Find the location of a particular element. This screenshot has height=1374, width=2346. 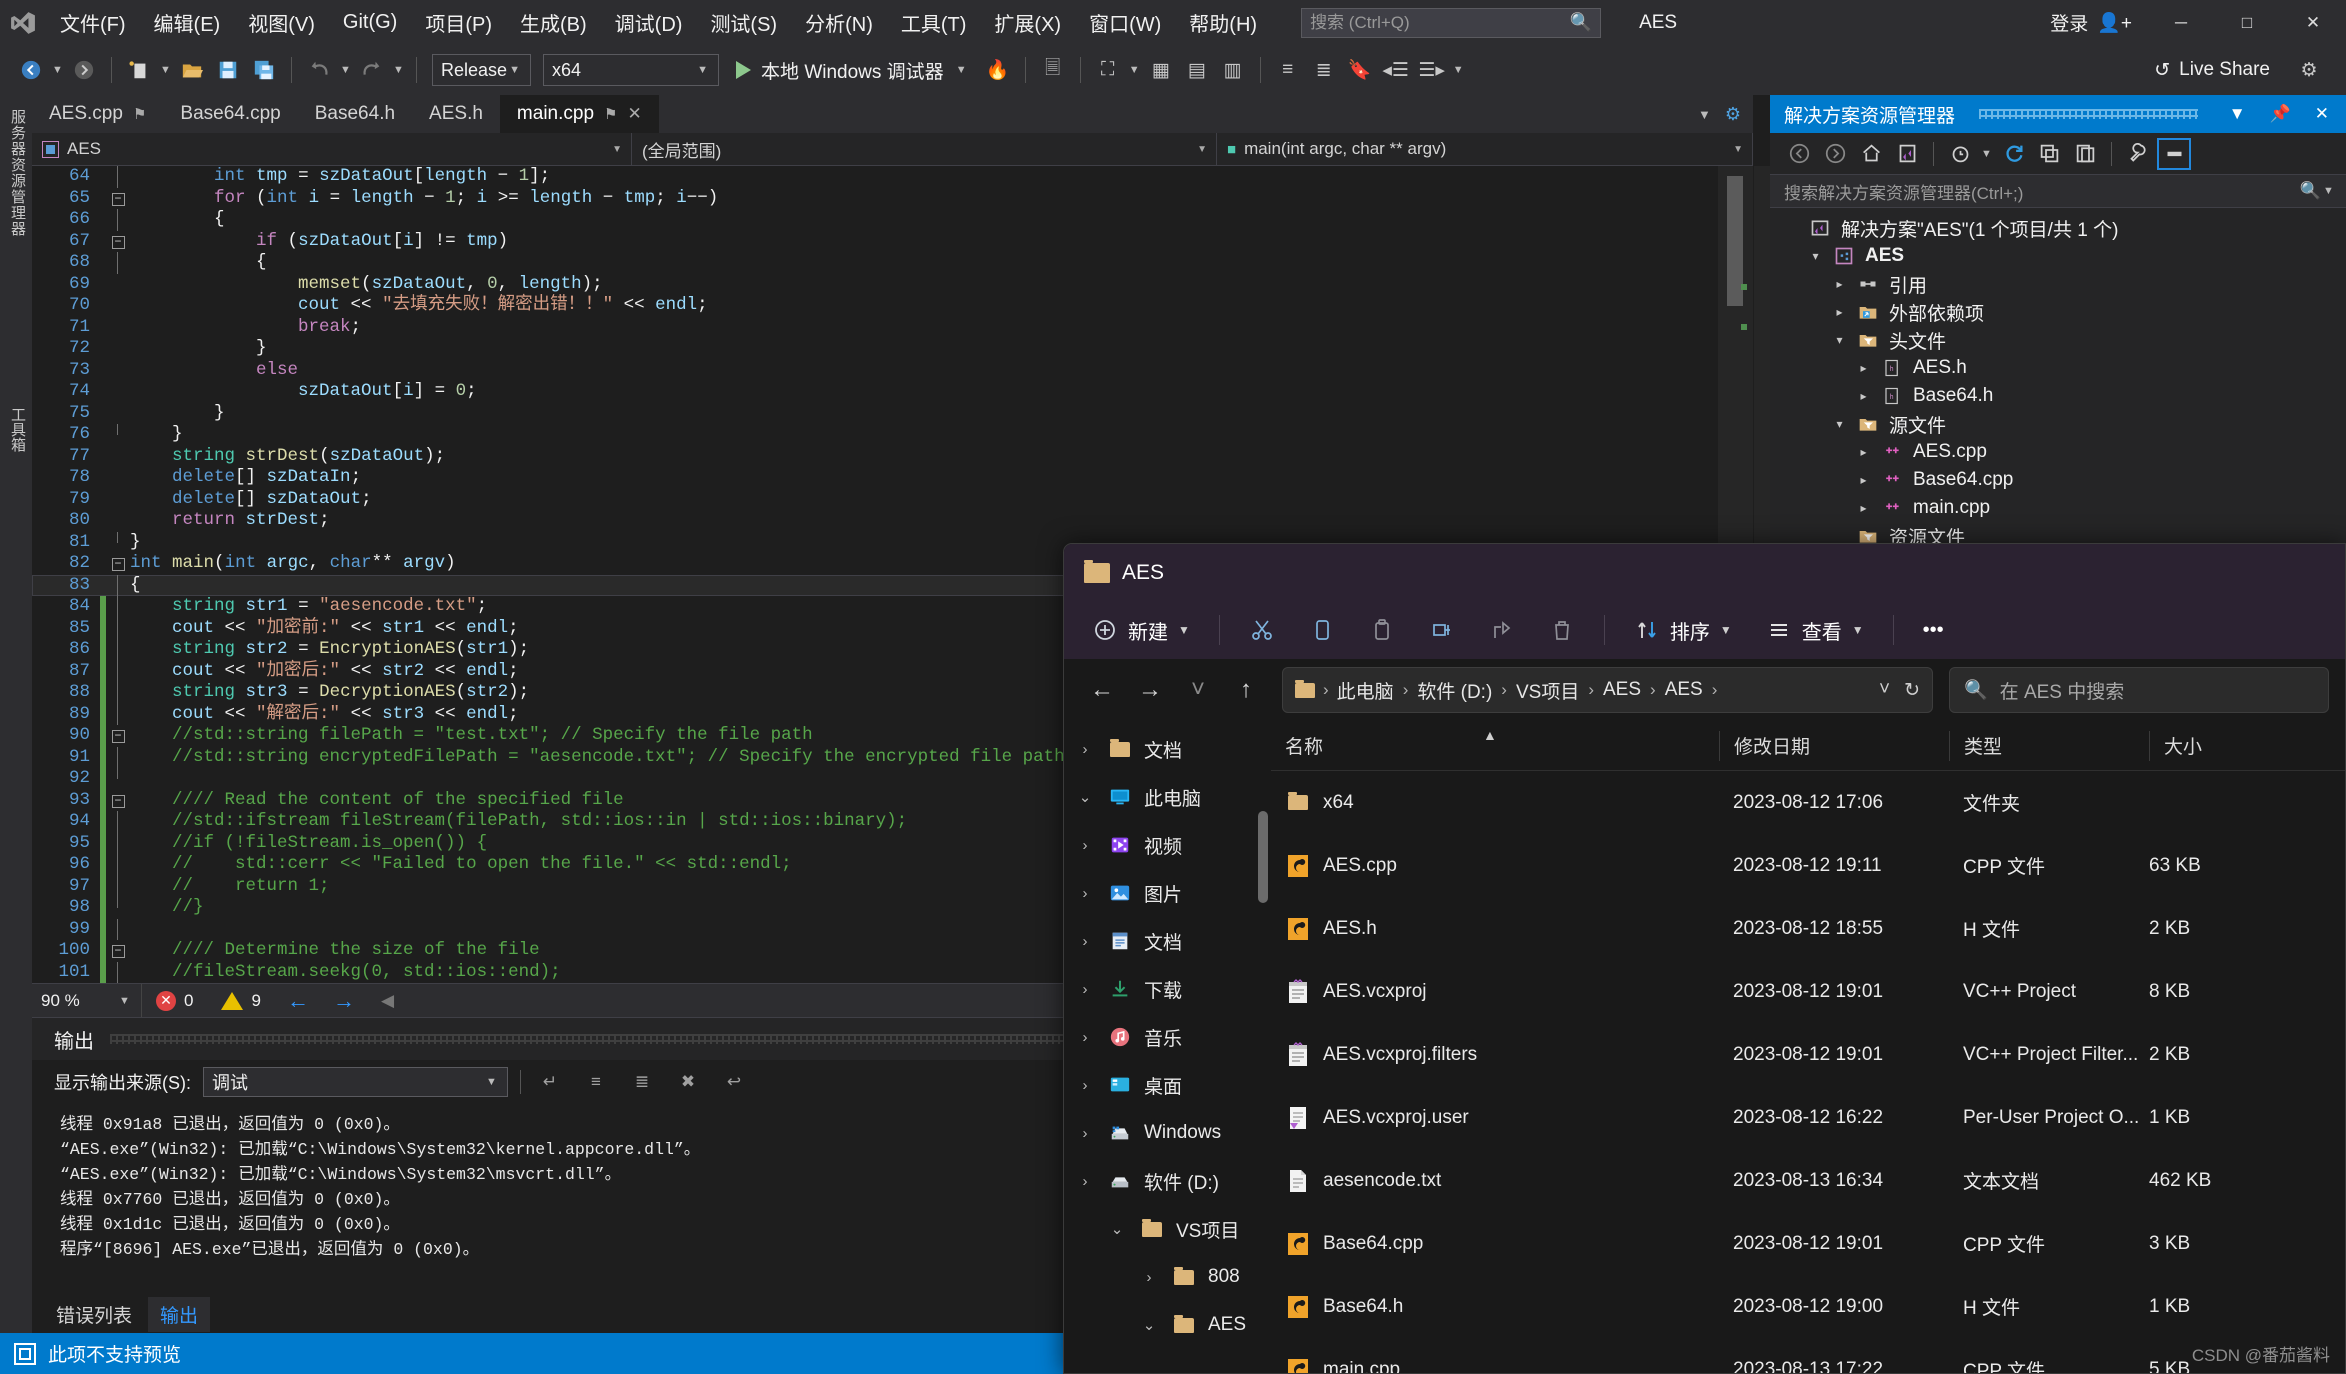

hot-reload-icon: 🔥 is located at coordinates (998, 70).